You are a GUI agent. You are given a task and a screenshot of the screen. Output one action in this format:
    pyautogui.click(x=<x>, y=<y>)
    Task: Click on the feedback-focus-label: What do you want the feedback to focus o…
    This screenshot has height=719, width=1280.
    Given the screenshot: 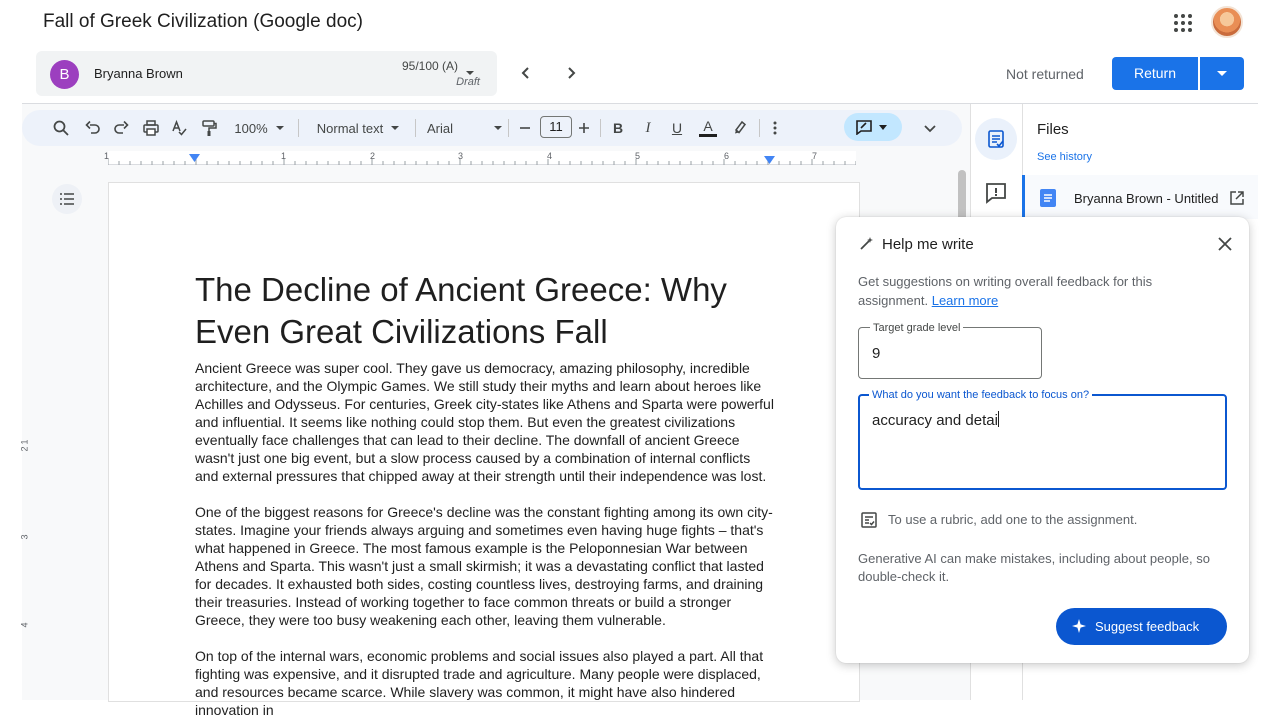 What is the action you would take?
    pyautogui.click(x=981, y=395)
    